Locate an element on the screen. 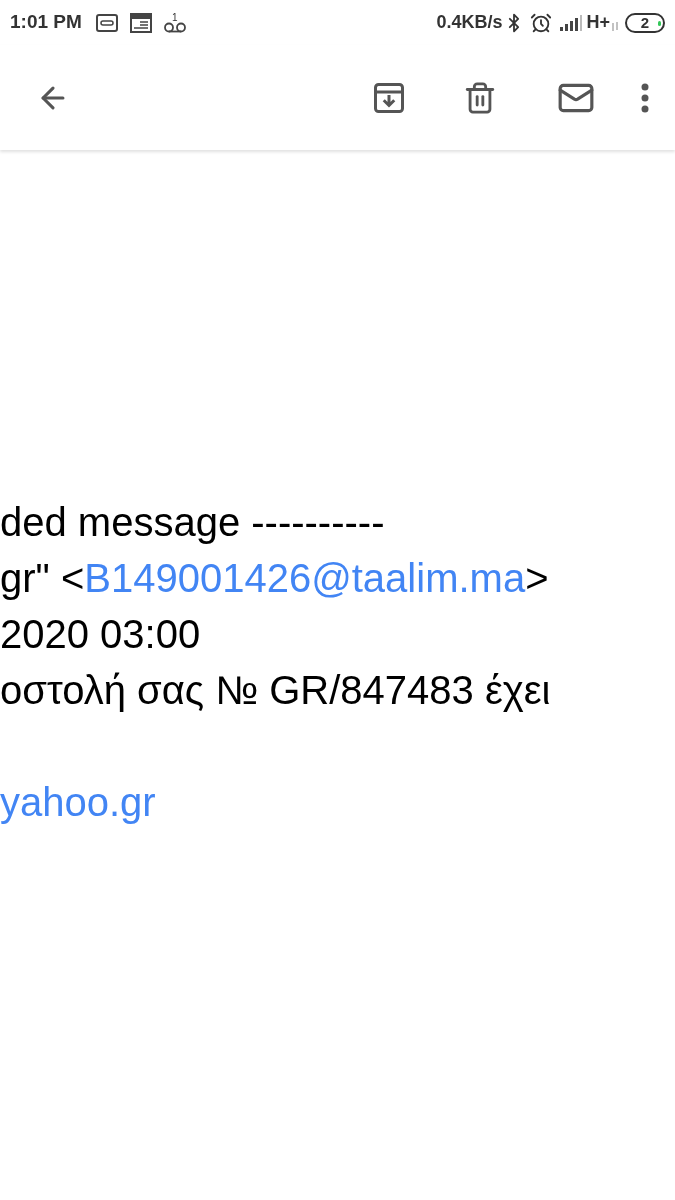 Image resolution: width=675 pixels, height=1200 pixels. sender-name: gr" < is located at coordinates (42, 578).